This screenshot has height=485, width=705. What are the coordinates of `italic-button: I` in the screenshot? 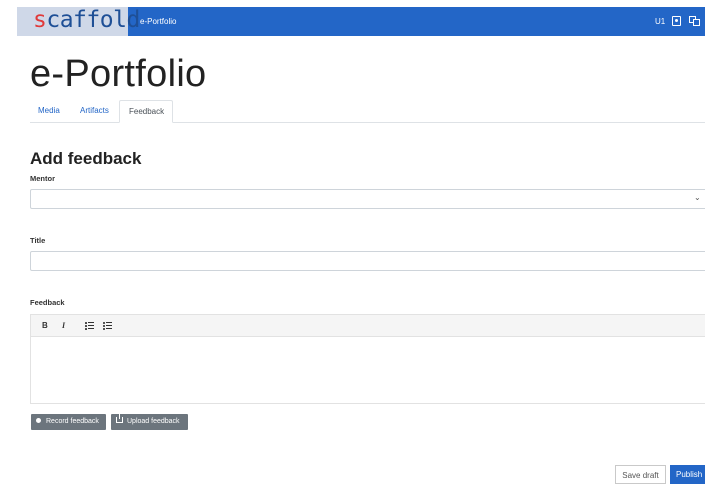 It's located at (63, 325).